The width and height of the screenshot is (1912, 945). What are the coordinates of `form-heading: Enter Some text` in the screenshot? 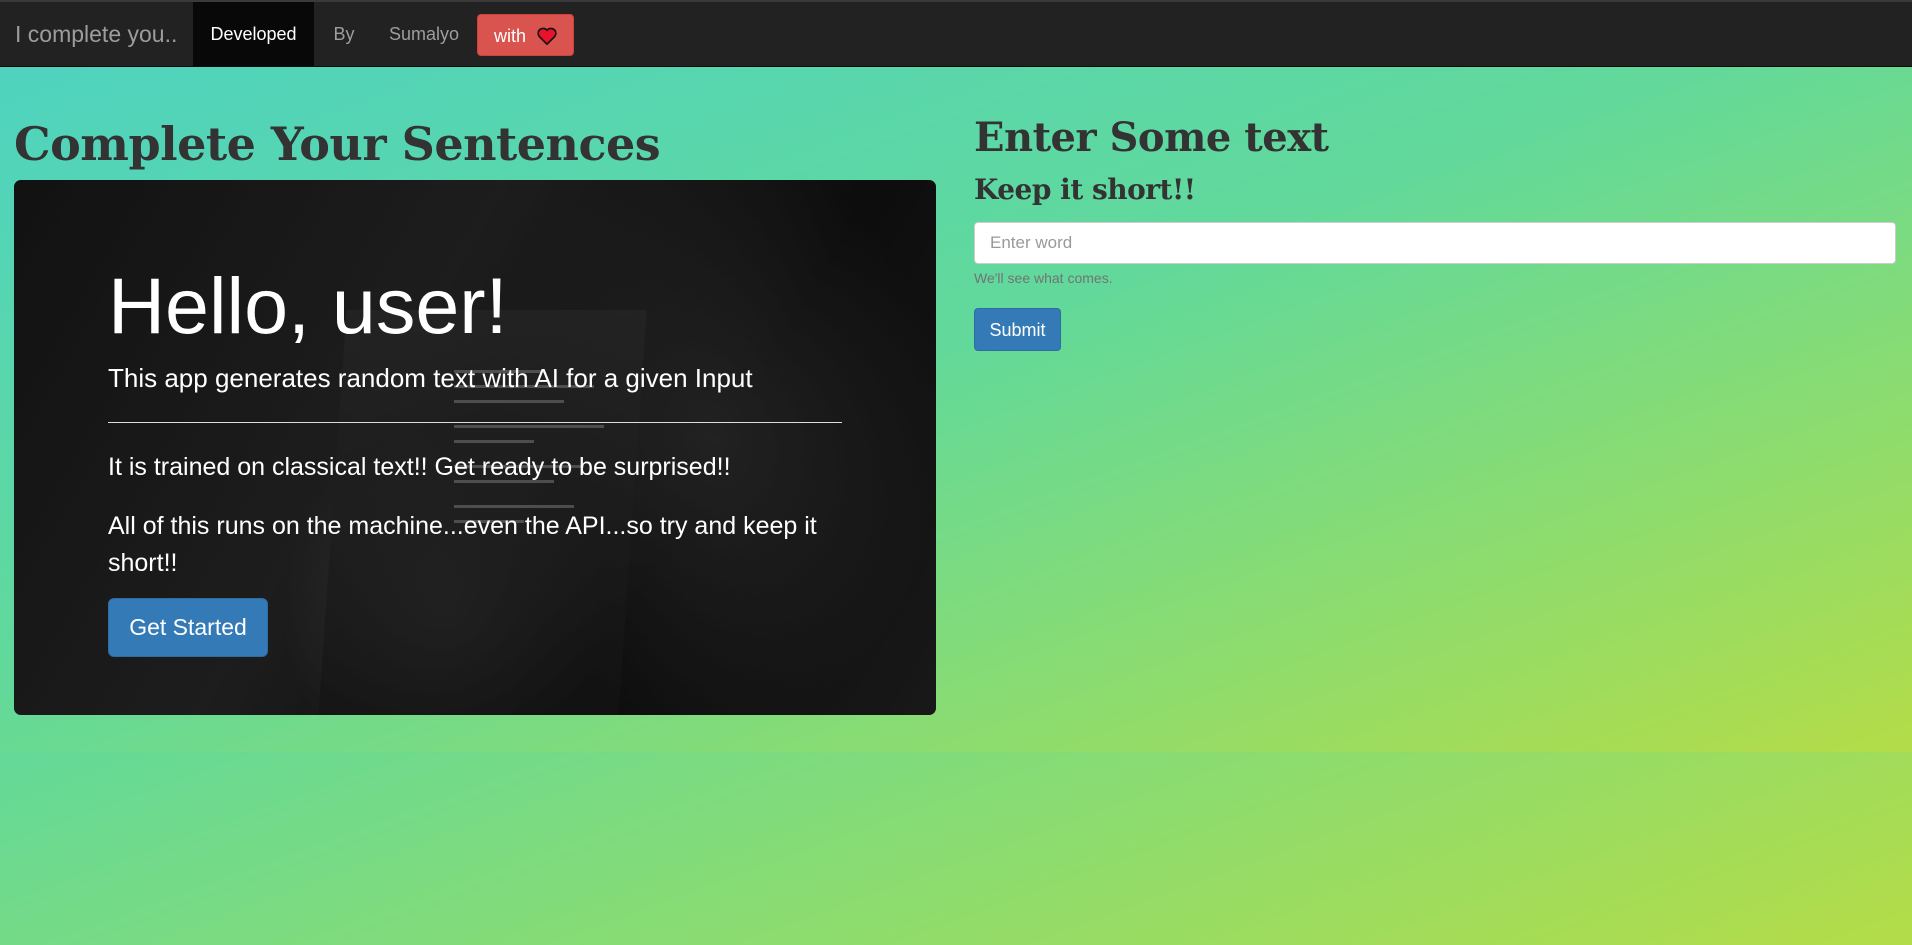 It's located at (1151, 137).